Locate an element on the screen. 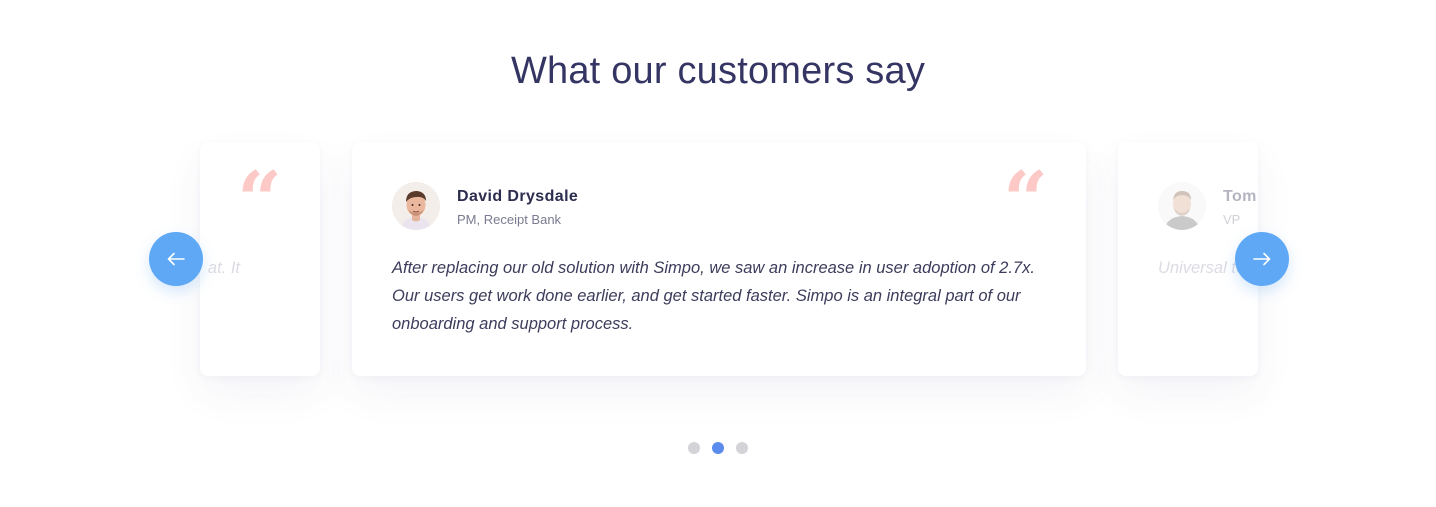 Image resolution: width=1436 pixels, height=507 pixels. testimonial-author-role: PM, Receipt Bank is located at coordinates (509, 219).